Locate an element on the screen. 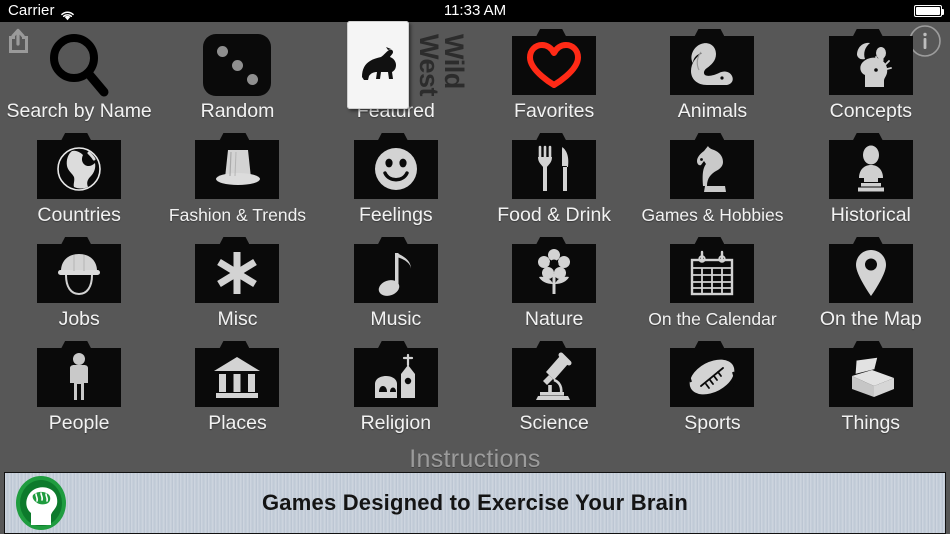  person-icon is located at coordinates (79, 377).